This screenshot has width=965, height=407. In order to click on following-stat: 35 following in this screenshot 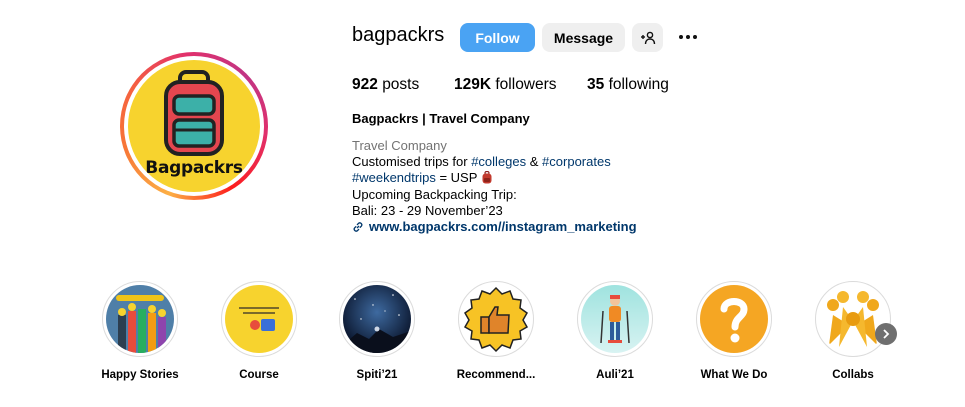, I will do `click(628, 85)`.